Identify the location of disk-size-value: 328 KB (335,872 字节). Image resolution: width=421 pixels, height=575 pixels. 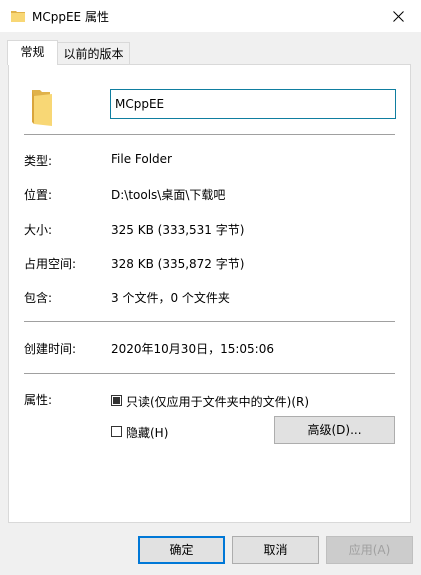
(178, 264).